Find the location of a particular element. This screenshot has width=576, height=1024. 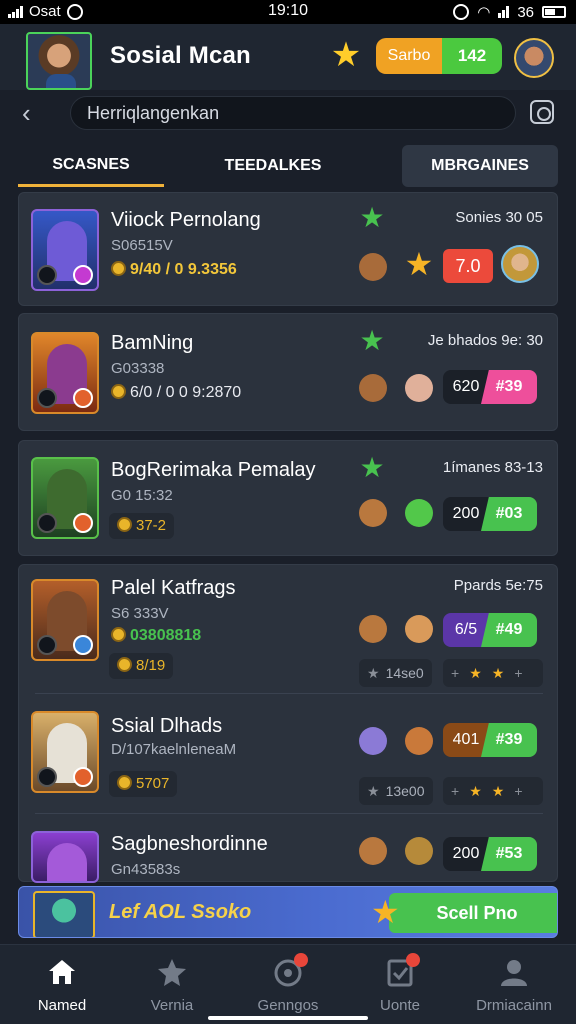

item-stats: 6/0 / 0 0 9:2870 is located at coordinates (176, 393).